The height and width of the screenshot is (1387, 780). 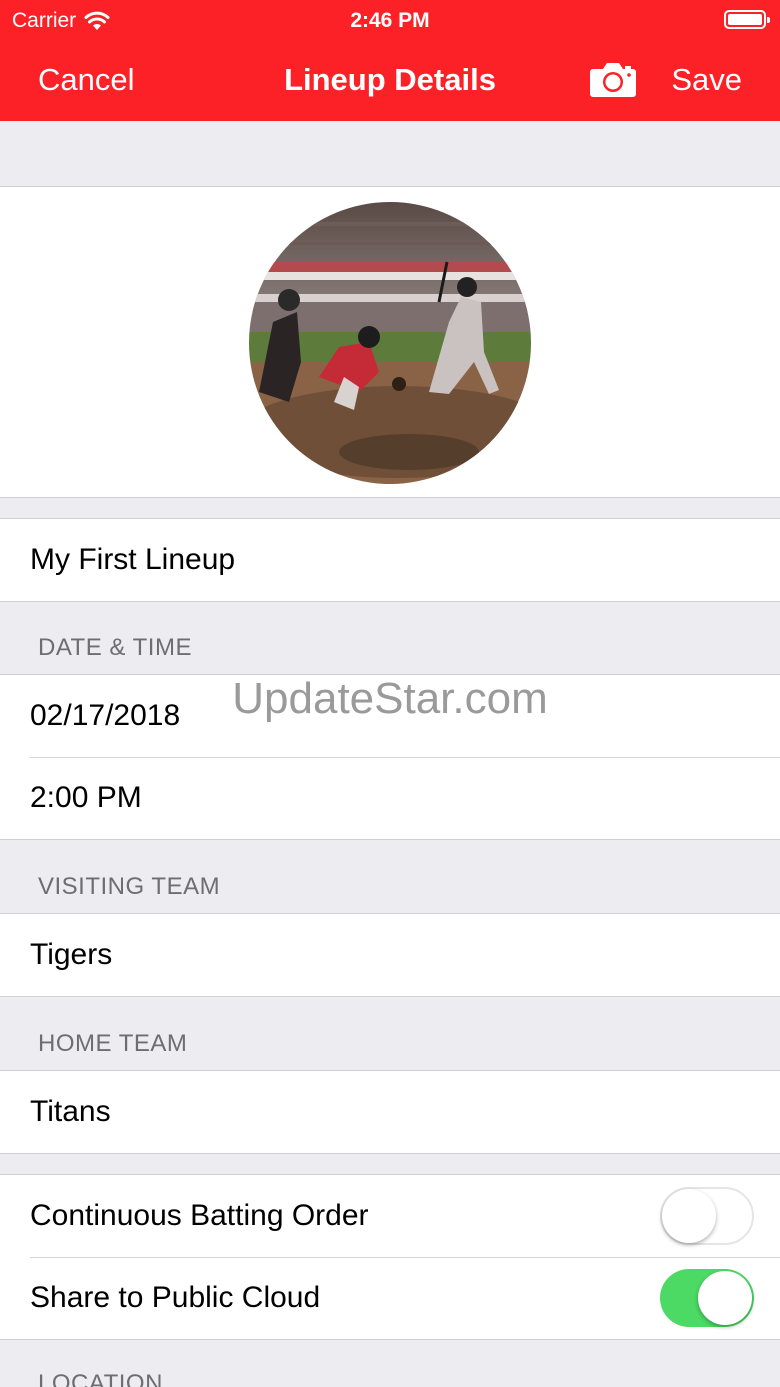 I want to click on camera-icon, so click(x=613, y=79).